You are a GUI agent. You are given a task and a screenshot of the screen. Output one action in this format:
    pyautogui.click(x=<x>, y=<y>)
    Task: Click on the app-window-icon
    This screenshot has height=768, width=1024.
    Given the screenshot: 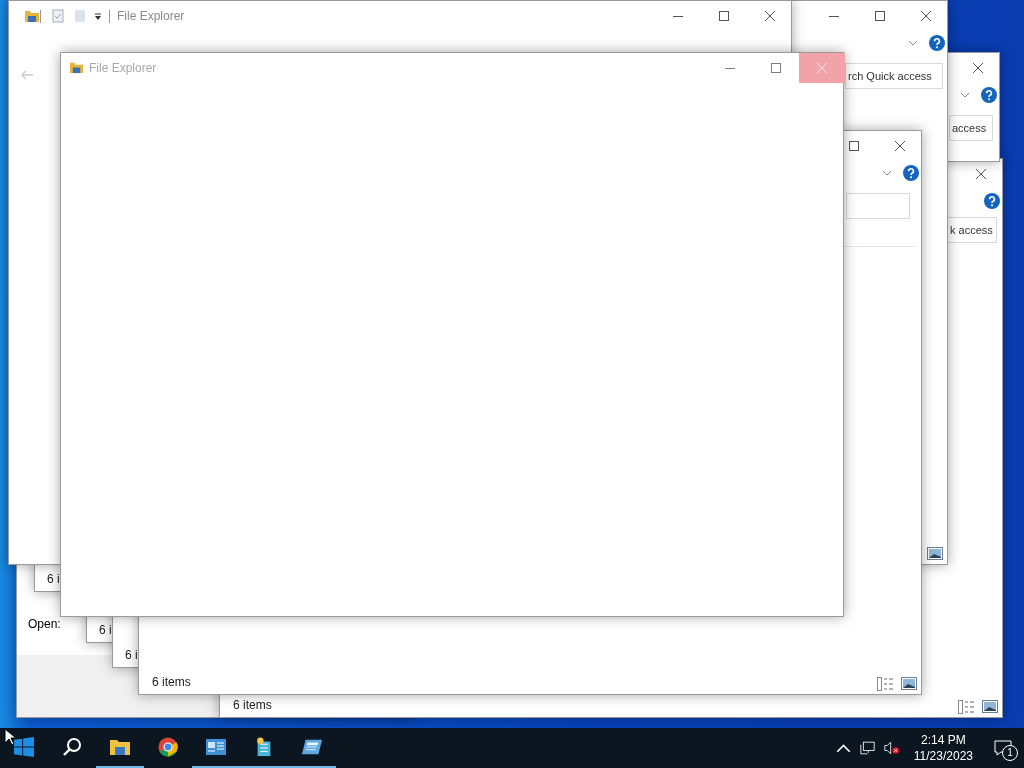 What is the action you would take?
    pyautogui.click(x=312, y=747)
    